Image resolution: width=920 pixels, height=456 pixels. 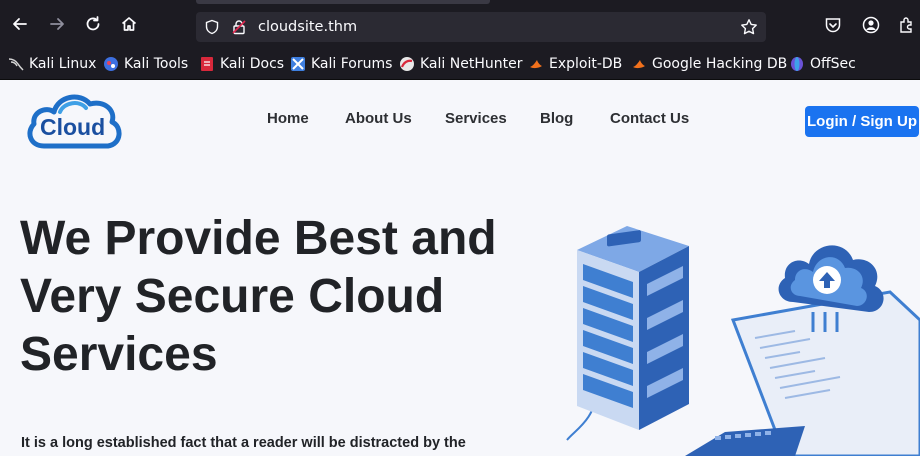 I want to click on bookmark-label: Exploit-DB, so click(x=586, y=64).